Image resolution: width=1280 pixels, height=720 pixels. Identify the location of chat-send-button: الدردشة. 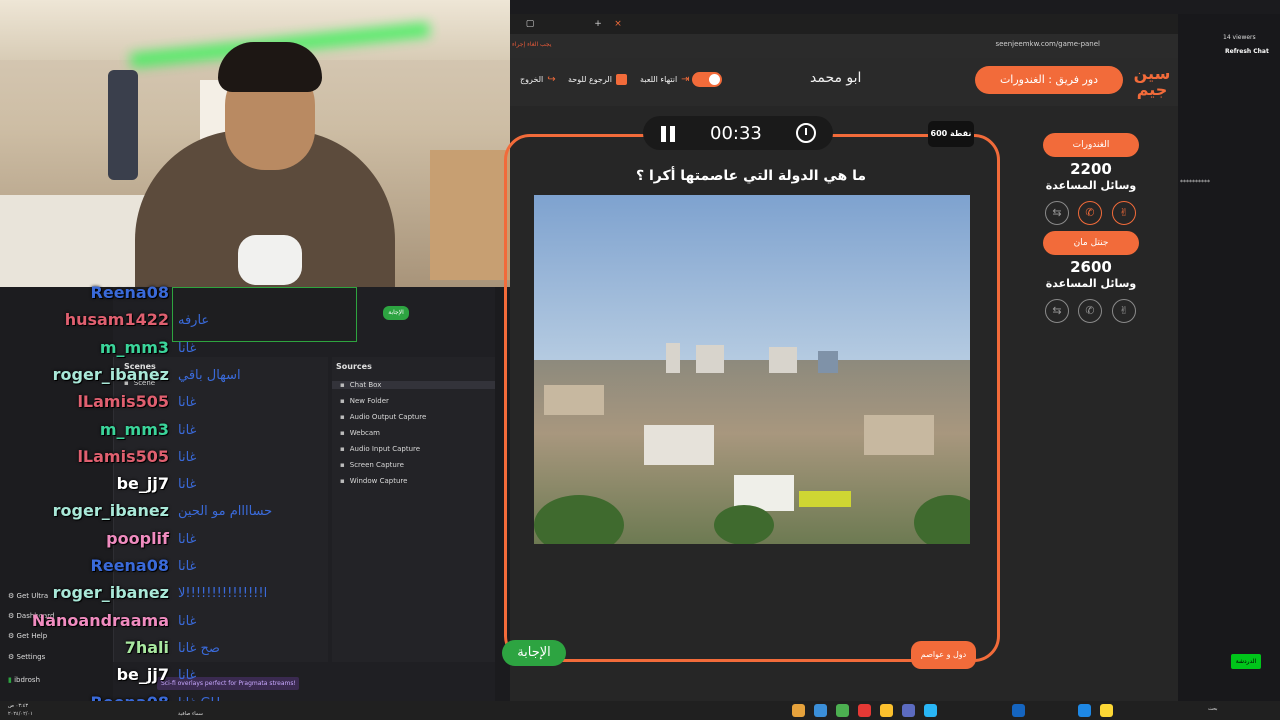
(1246, 661).